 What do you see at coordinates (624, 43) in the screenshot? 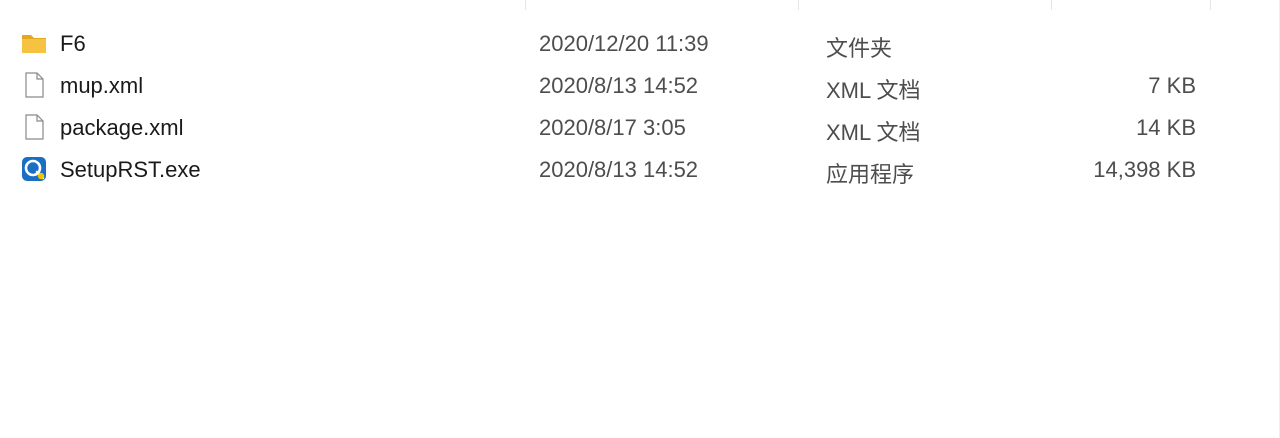
I see `file-modified-date: 2020/12/20 11:39` at bounding box center [624, 43].